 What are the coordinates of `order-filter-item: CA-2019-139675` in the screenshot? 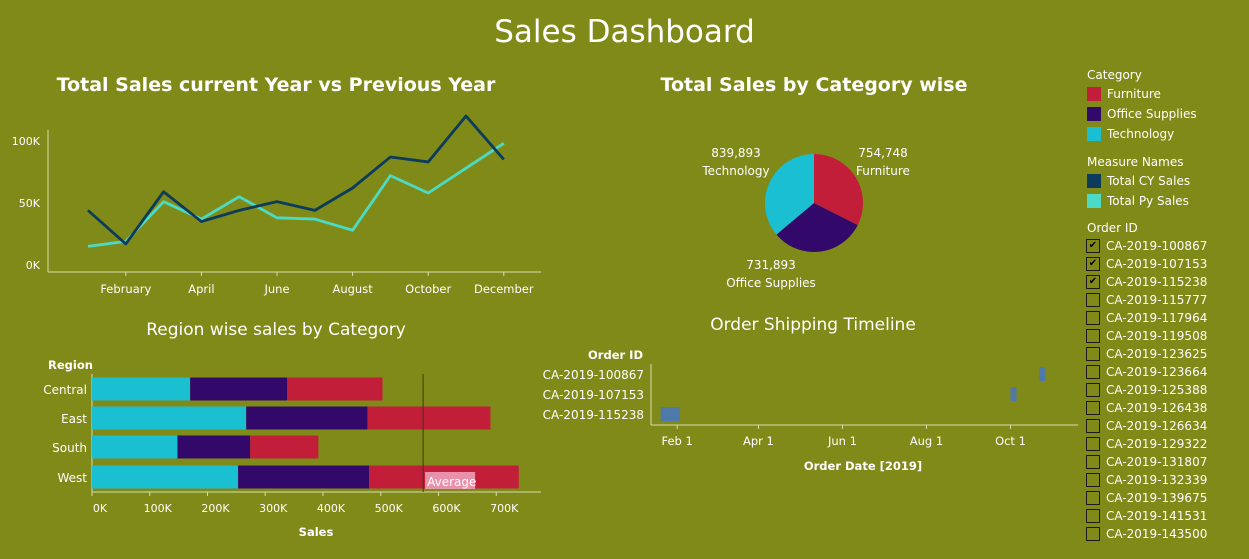 It's located at (1167, 498).